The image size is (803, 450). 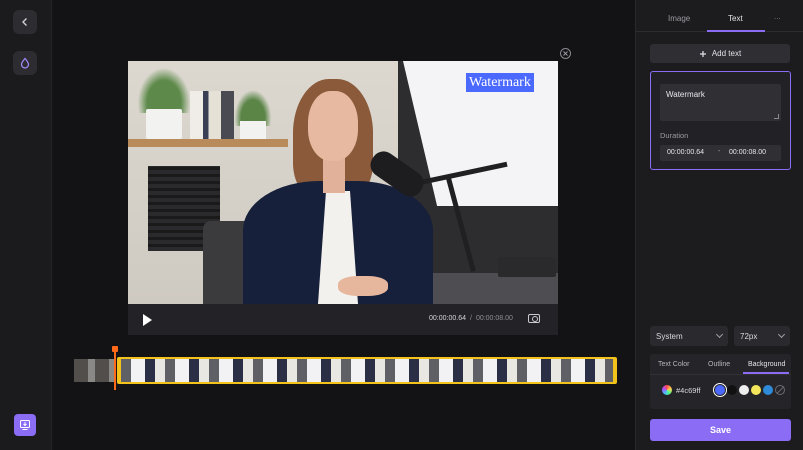 What do you see at coordinates (685, 152) in the screenshot?
I see `duration-start-input: 00:00:00.64` at bounding box center [685, 152].